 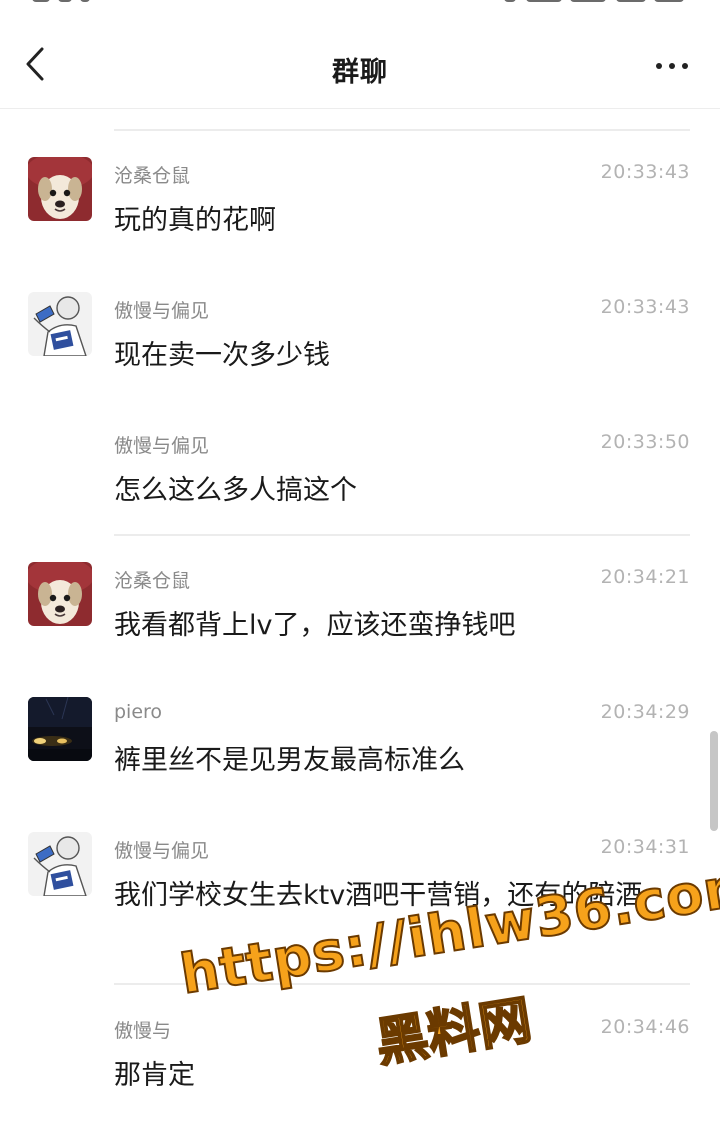 I want to click on message-time: 20:34:46, so click(x=645, y=1027).